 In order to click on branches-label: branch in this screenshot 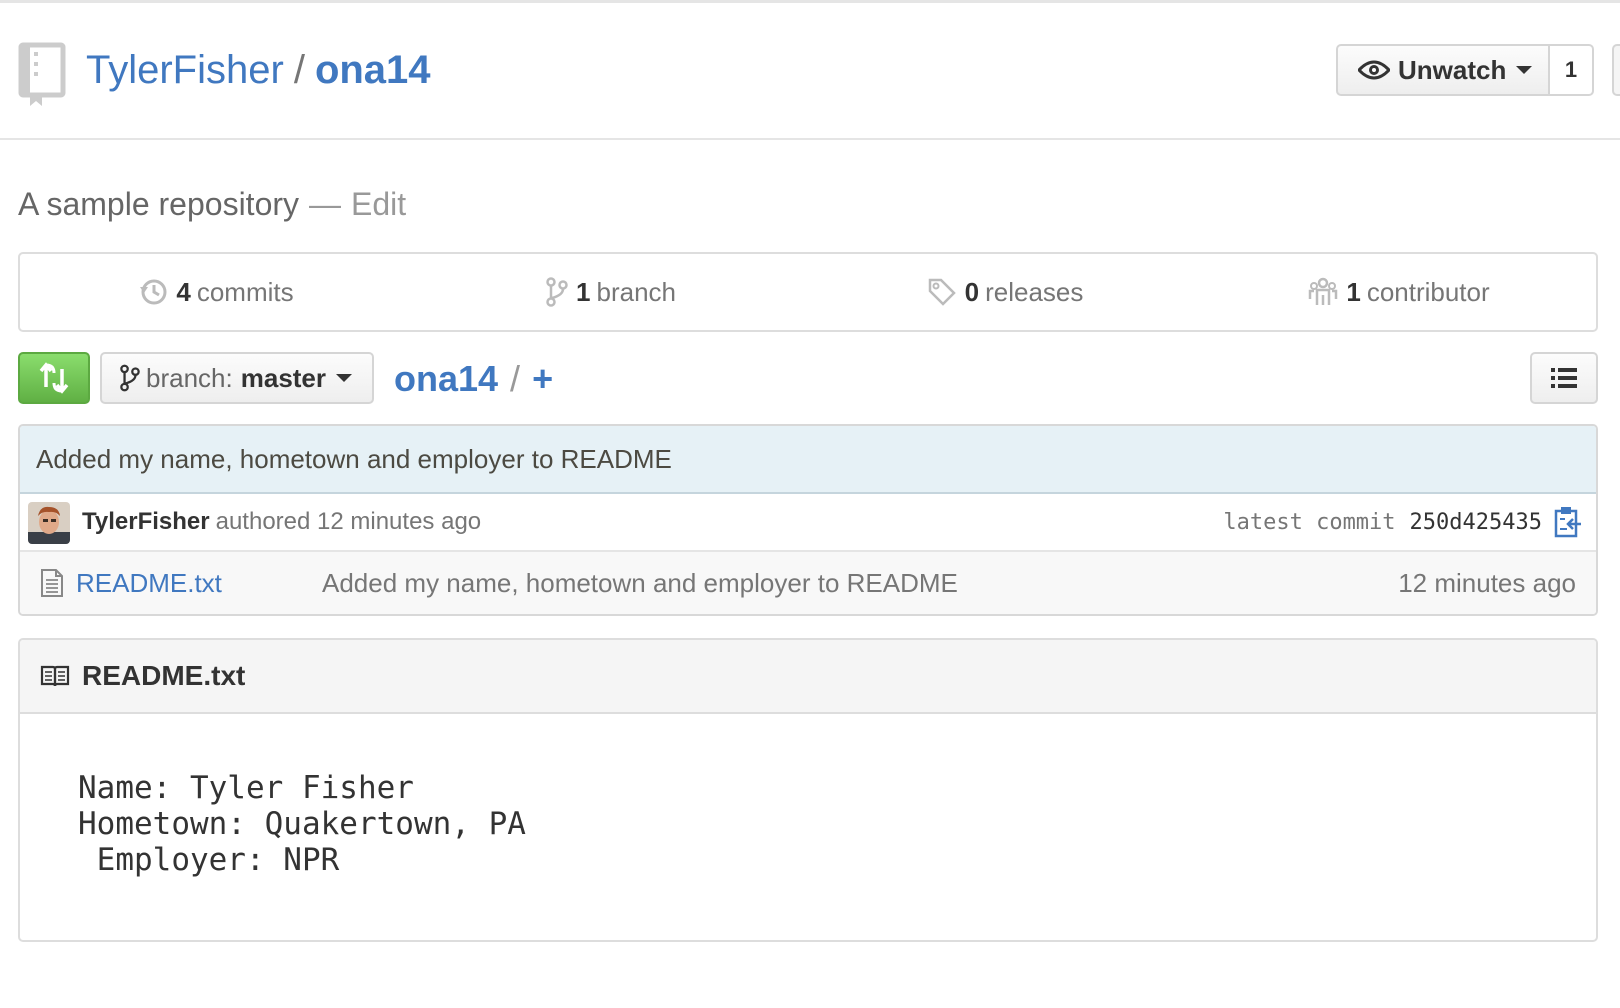, I will do `click(636, 291)`.